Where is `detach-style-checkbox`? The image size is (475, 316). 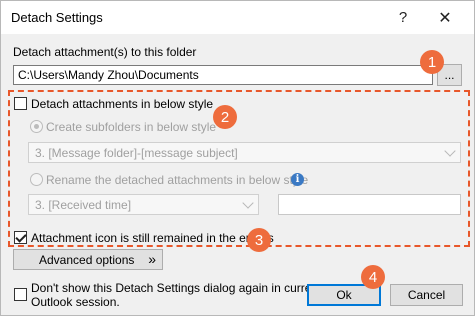 detach-style-checkbox is located at coordinates (20, 103).